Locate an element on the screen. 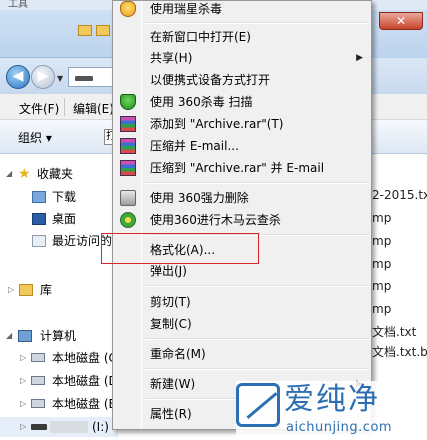 The height and width of the screenshot is (440, 427). menu-item-360-scan: 使用 360杀毒 扫描 is located at coordinates (242, 102).